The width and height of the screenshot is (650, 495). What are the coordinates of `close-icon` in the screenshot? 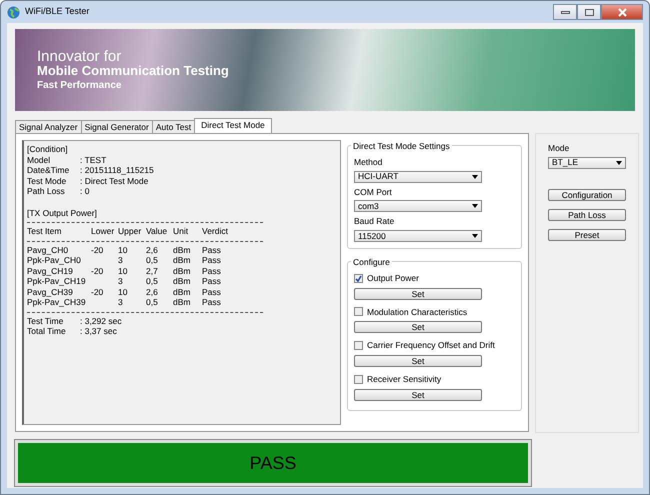 It's located at (622, 12).